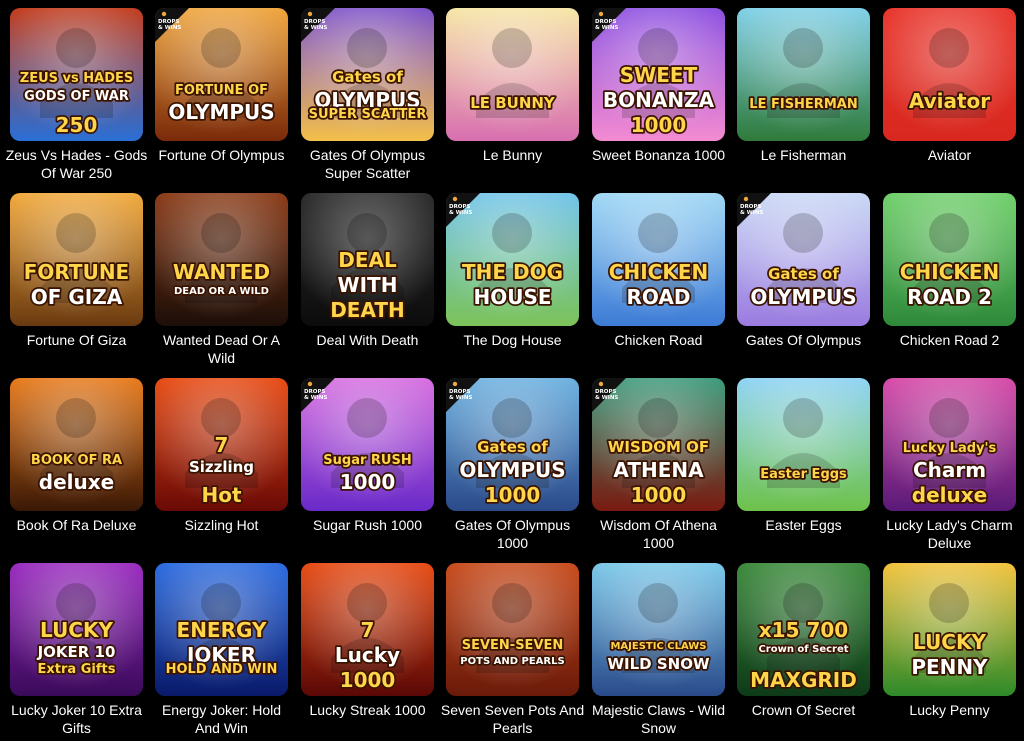 The height and width of the screenshot is (741, 1024). I want to click on game-thumbnail: CHICKEN CHICKEN ROAD 2 ROAD 2, so click(949, 259).